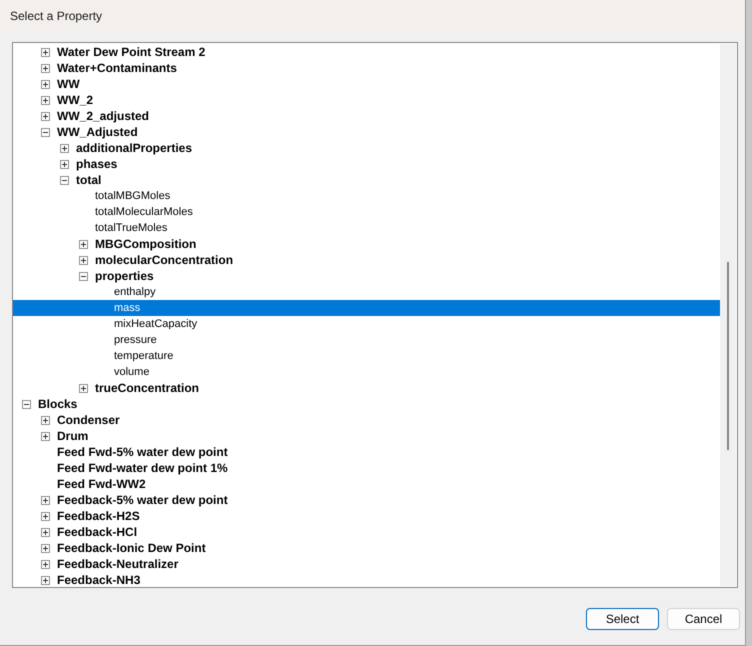 This screenshot has width=752, height=646. What do you see at coordinates (366, 484) in the screenshot?
I see `tree-item: Feed Fwd-WW2` at bounding box center [366, 484].